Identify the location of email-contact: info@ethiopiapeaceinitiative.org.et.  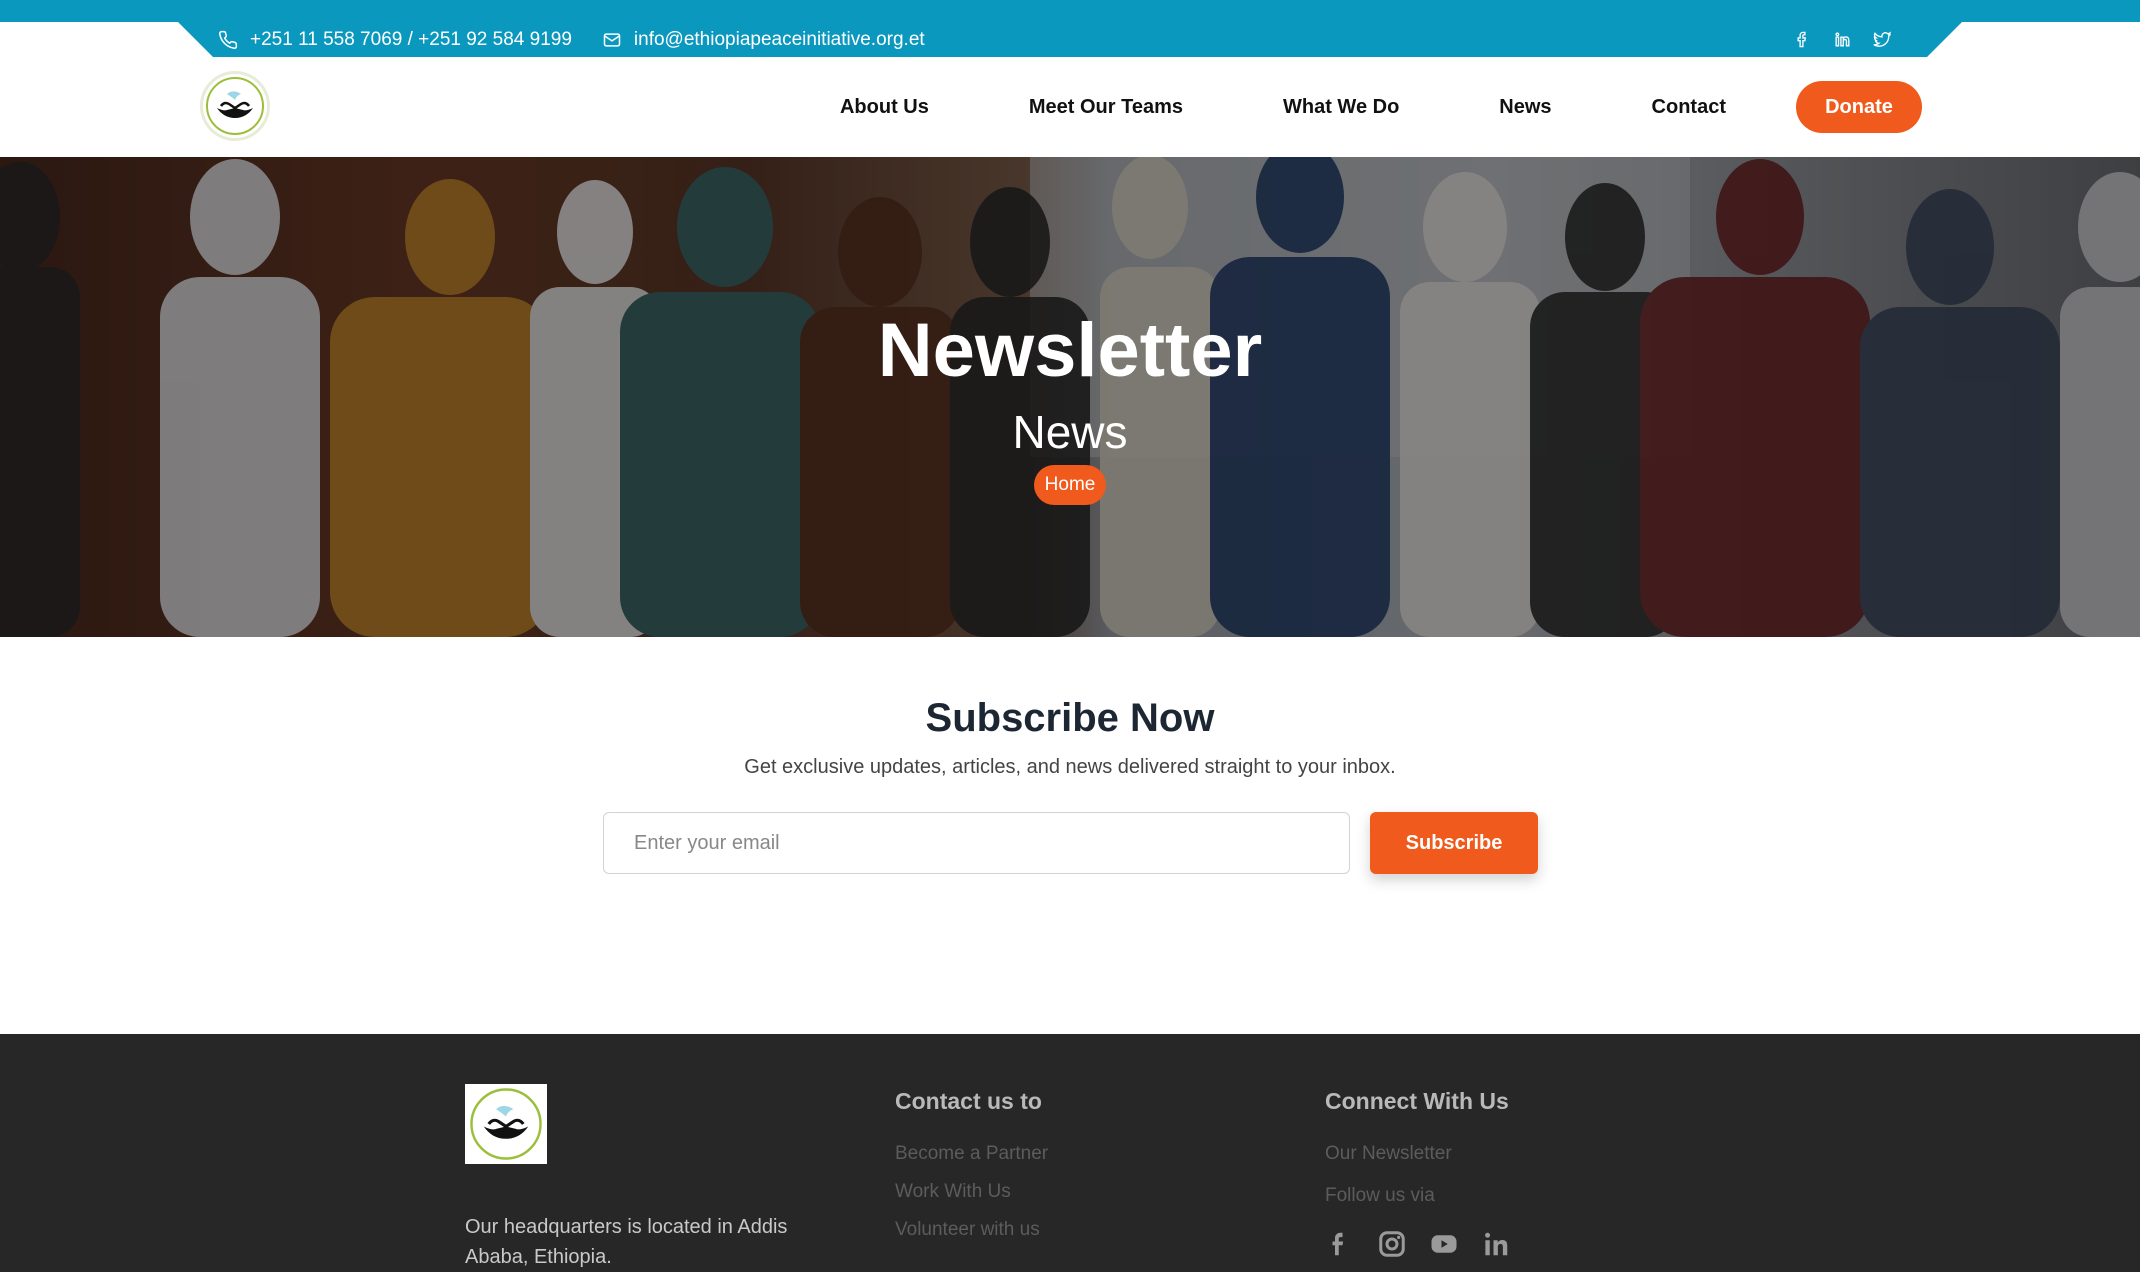
(763, 40).